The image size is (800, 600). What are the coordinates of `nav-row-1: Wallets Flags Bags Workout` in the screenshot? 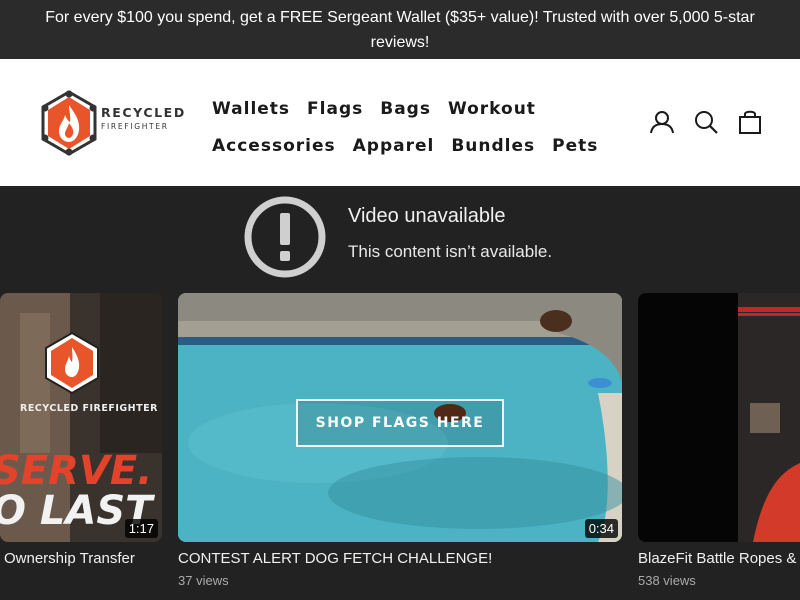 It's located at (402, 108).